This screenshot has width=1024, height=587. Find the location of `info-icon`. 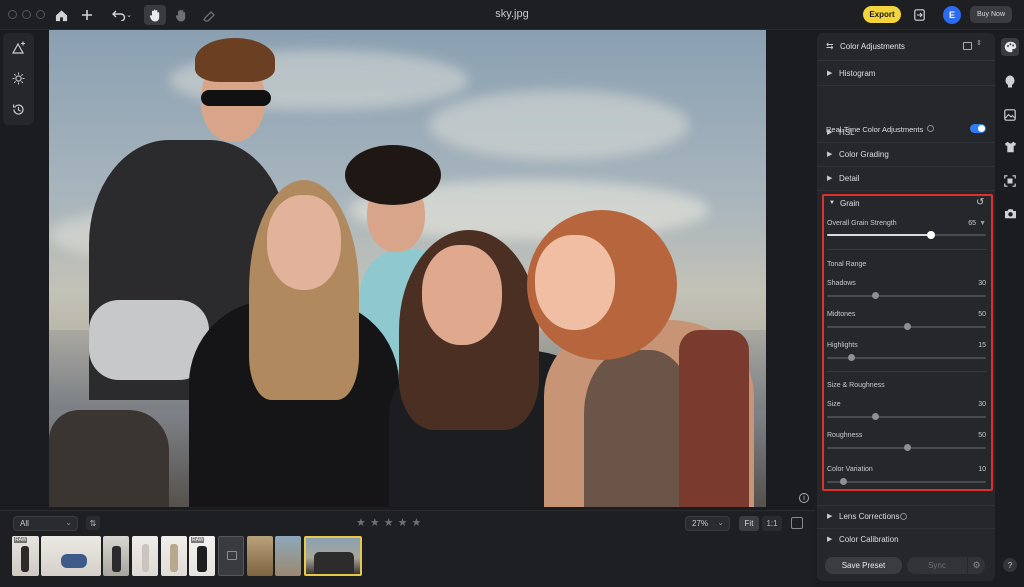

info-icon is located at coordinates (903, 516).